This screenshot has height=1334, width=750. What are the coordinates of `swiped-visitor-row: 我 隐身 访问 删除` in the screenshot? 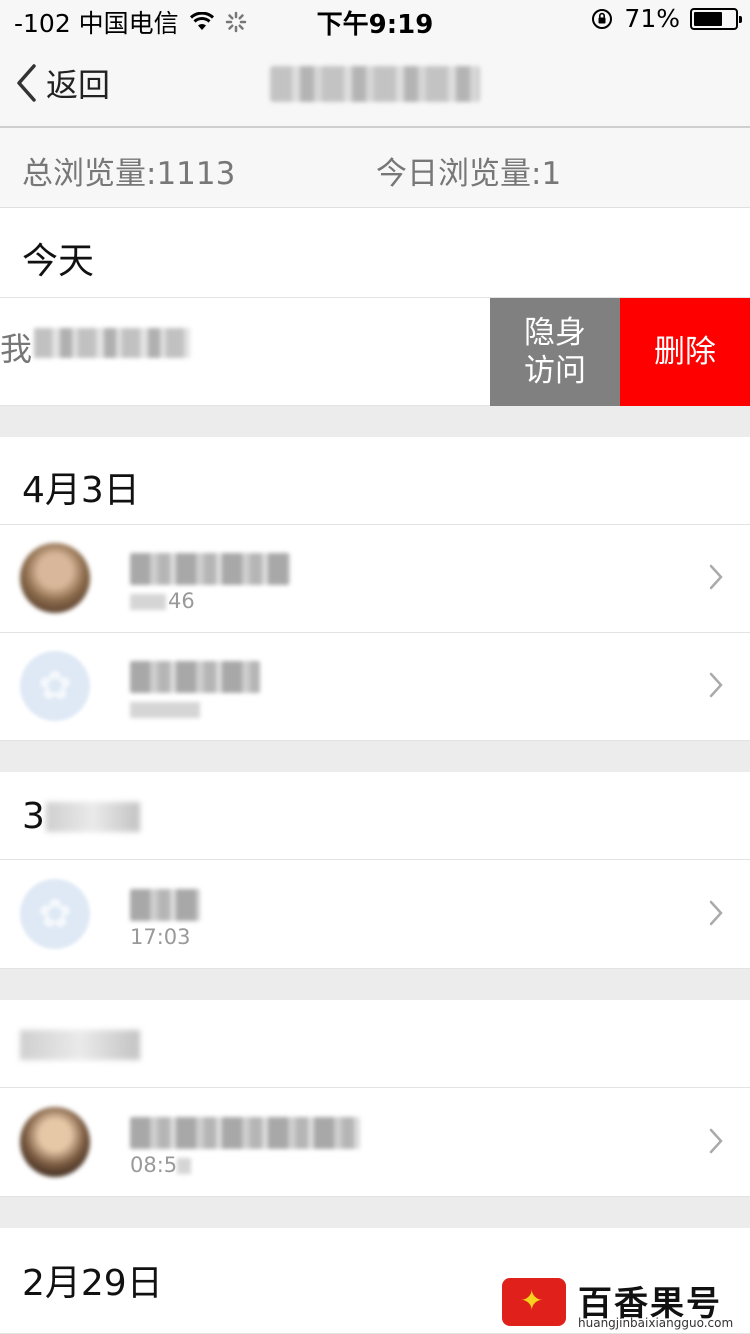 It's located at (375, 352).